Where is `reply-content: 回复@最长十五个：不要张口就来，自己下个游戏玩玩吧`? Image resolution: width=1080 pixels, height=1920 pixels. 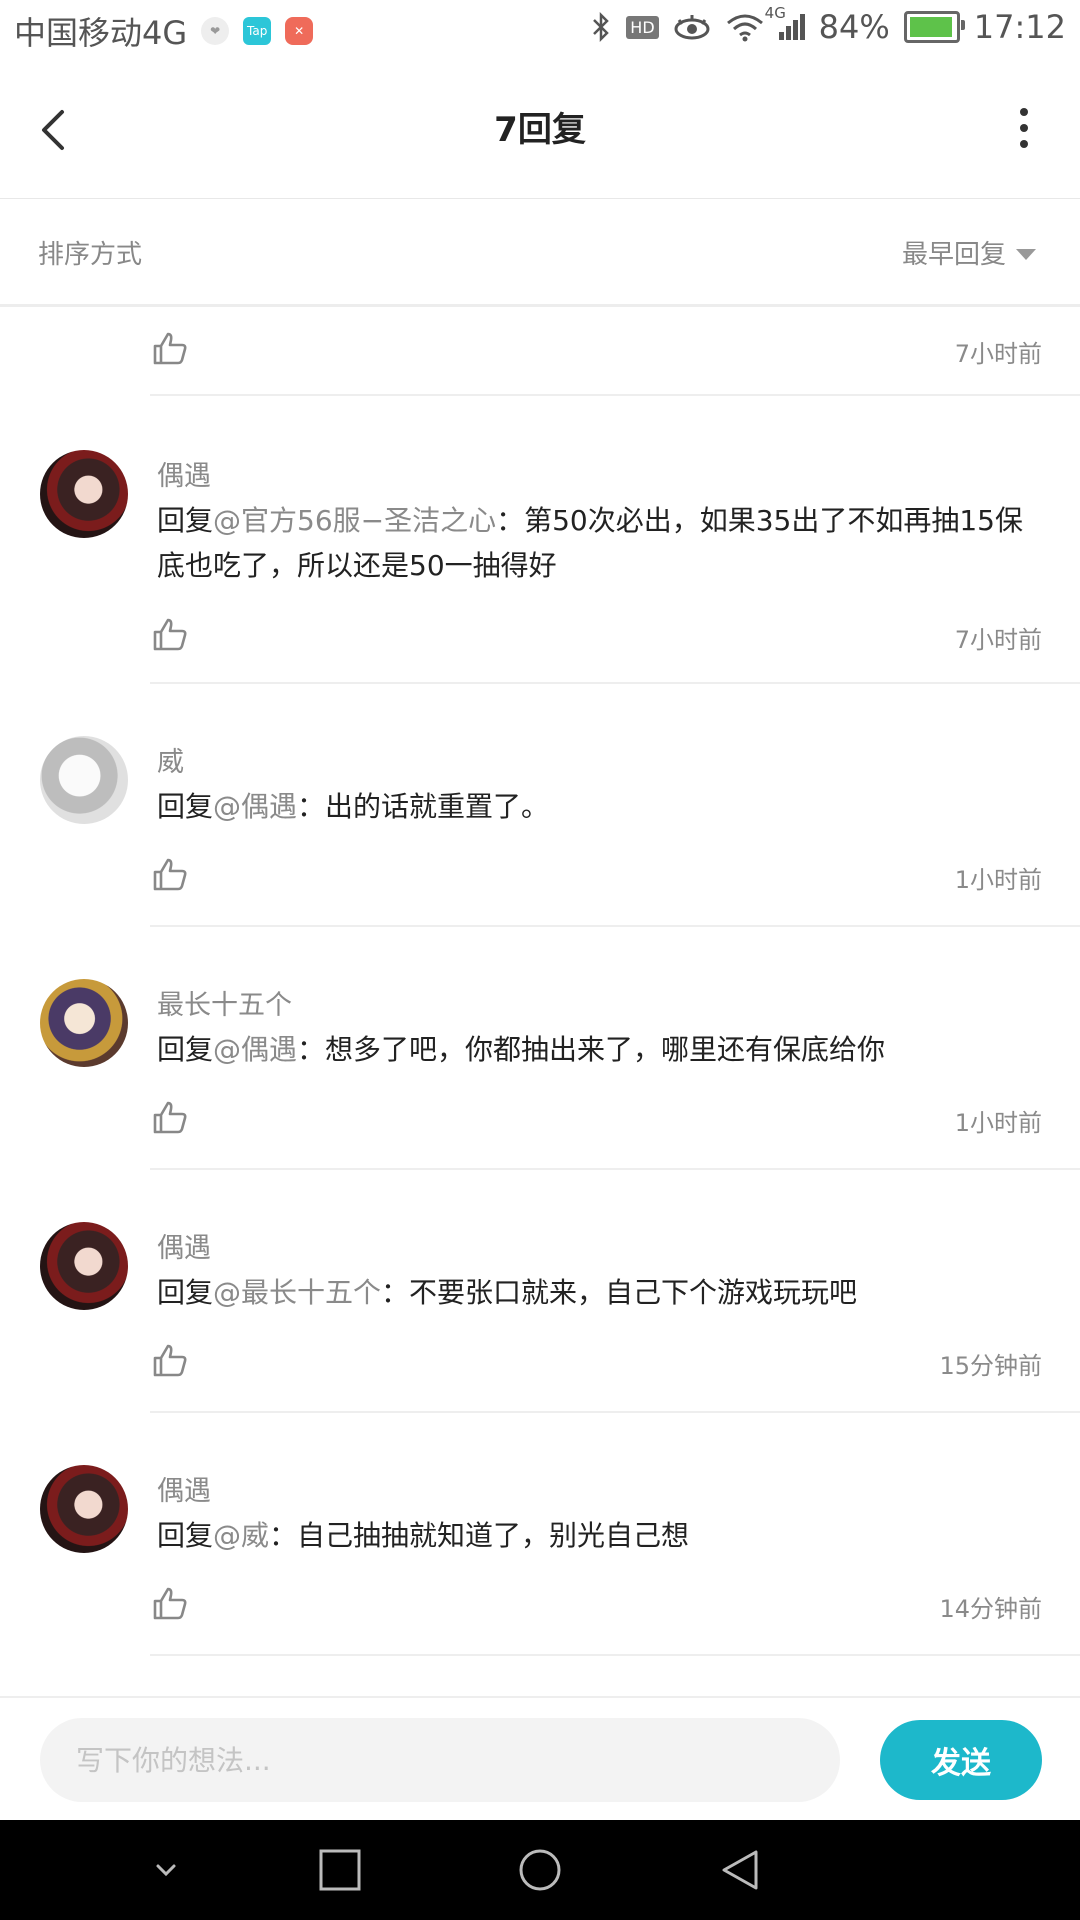 reply-content: 回复@最长十五个：不要张口就来，自己下个游戏玩玩吧 is located at coordinates (602, 1292).